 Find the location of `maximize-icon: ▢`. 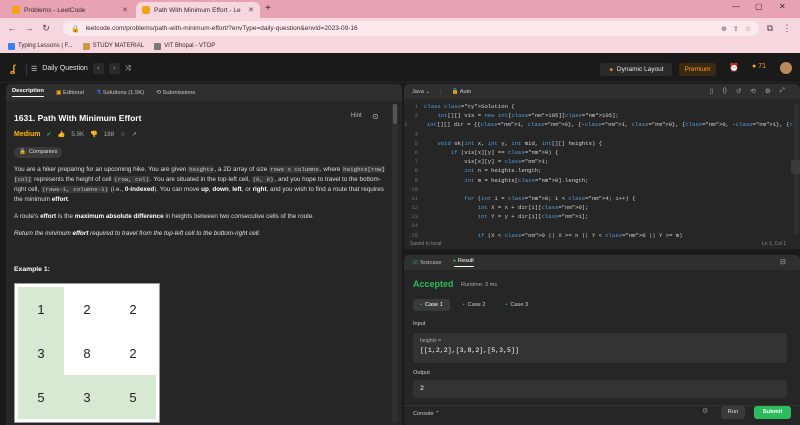

maximize-icon: ▢ is located at coordinates (759, 6).